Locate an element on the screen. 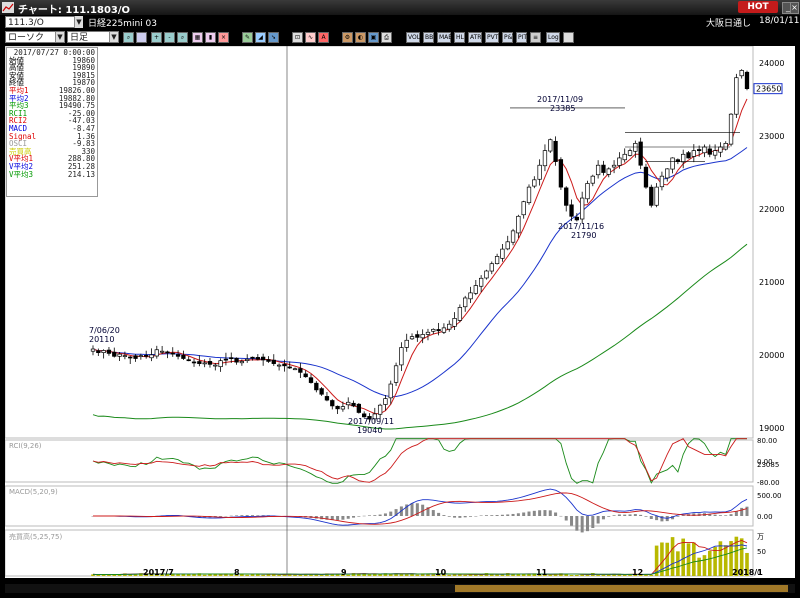  zoom-in-icon: + is located at coordinates (156, 37).